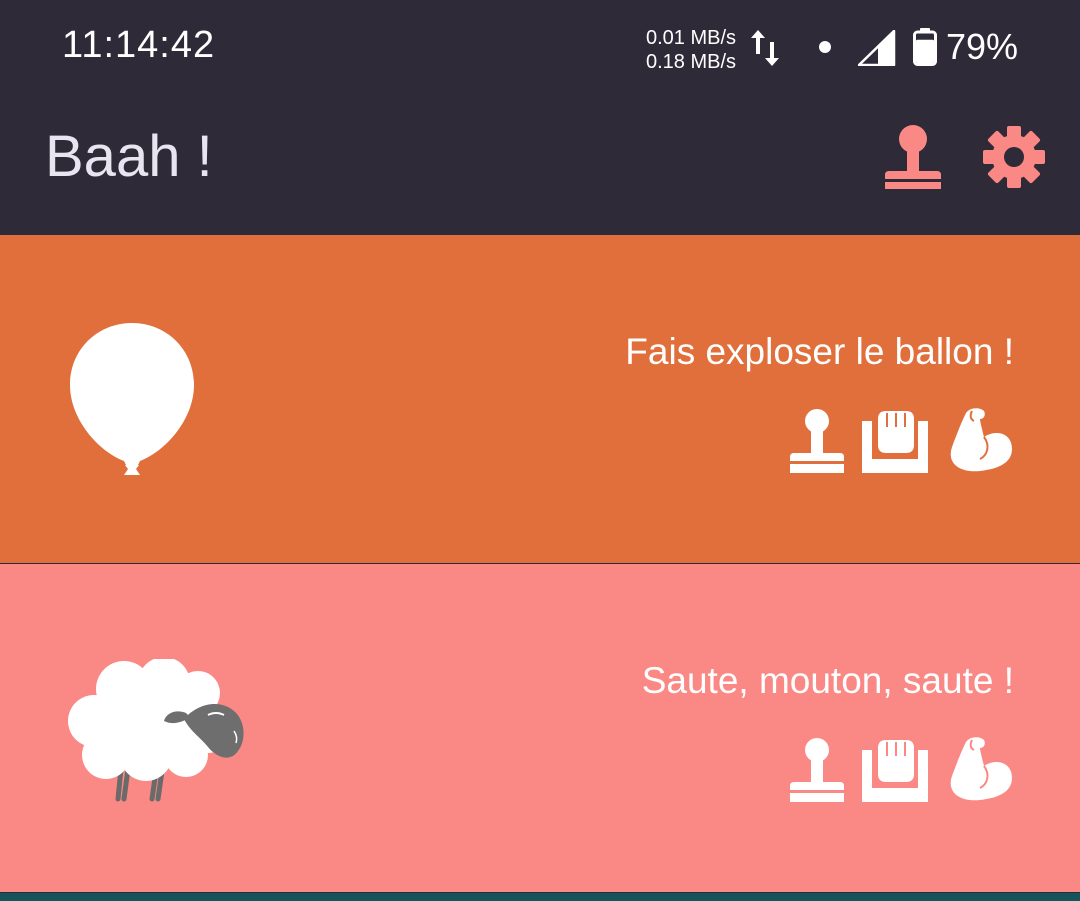  I want to click on gear-icon, so click(1014, 157).